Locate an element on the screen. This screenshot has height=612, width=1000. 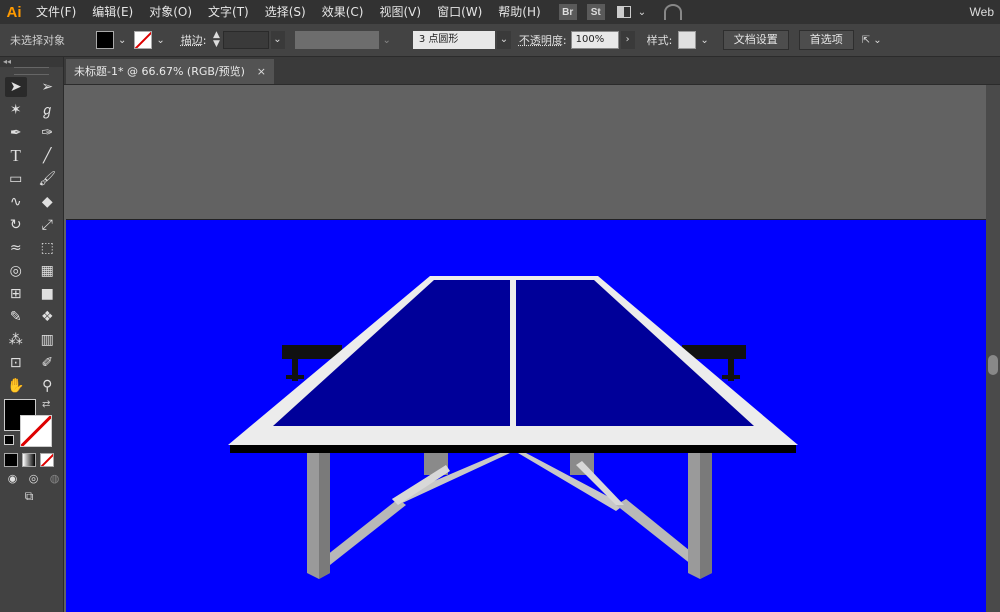
stroke-color-box is located at coordinates (36, 431).